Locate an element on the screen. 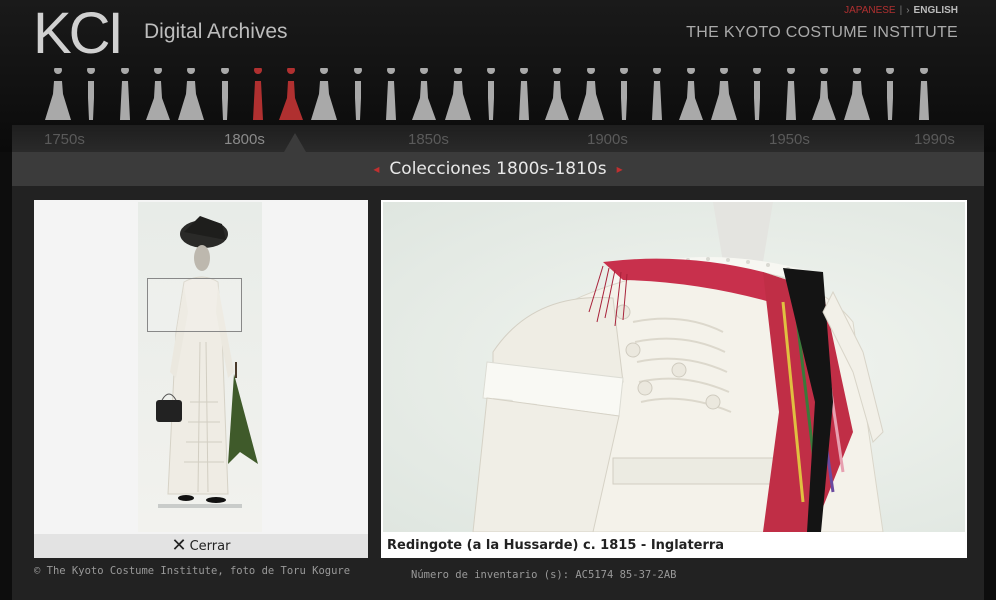  era-label-1900s: 1900s is located at coordinates (607, 139).